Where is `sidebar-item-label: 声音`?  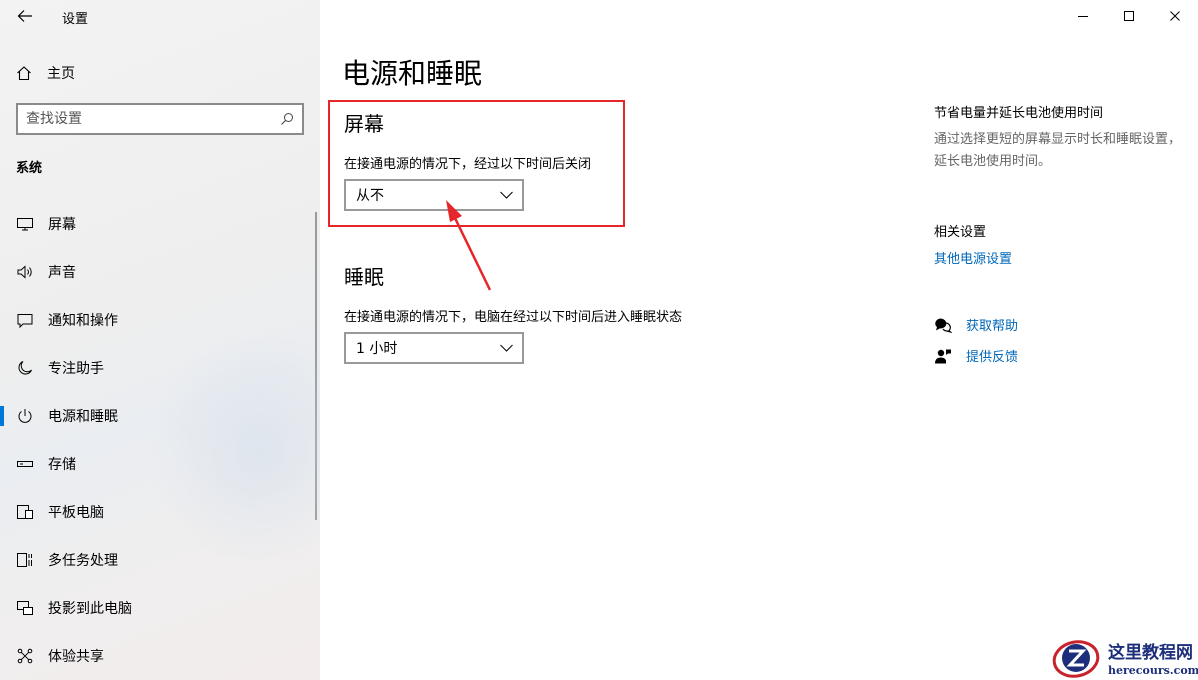 sidebar-item-label: 声音 is located at coordinates (62, 273).